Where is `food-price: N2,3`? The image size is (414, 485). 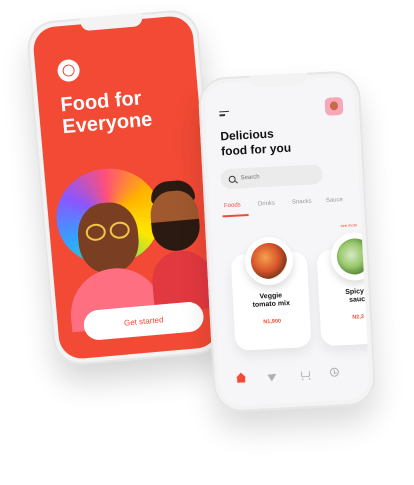
food-price: N2,3 is located at coordinates (358, 317).